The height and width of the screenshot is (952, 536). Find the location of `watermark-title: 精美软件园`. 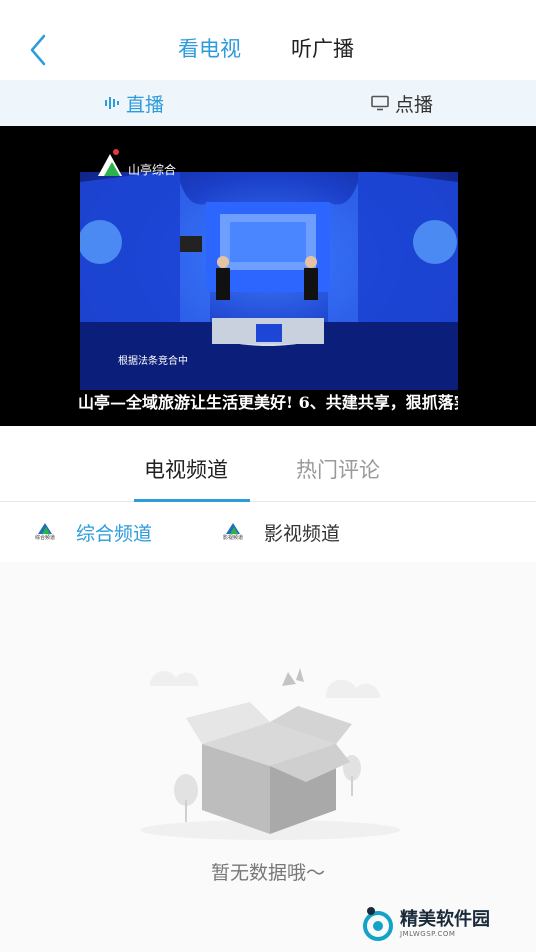

watermark-title: 精美软件园 is located at coordinates (445, 919).